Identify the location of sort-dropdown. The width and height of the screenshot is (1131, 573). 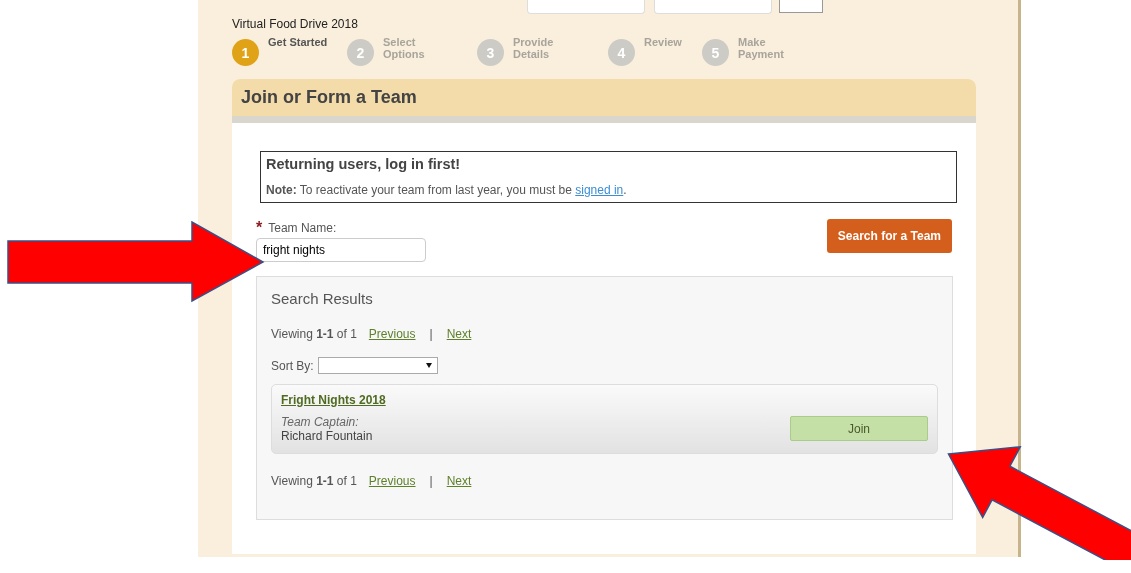
(377, 365).